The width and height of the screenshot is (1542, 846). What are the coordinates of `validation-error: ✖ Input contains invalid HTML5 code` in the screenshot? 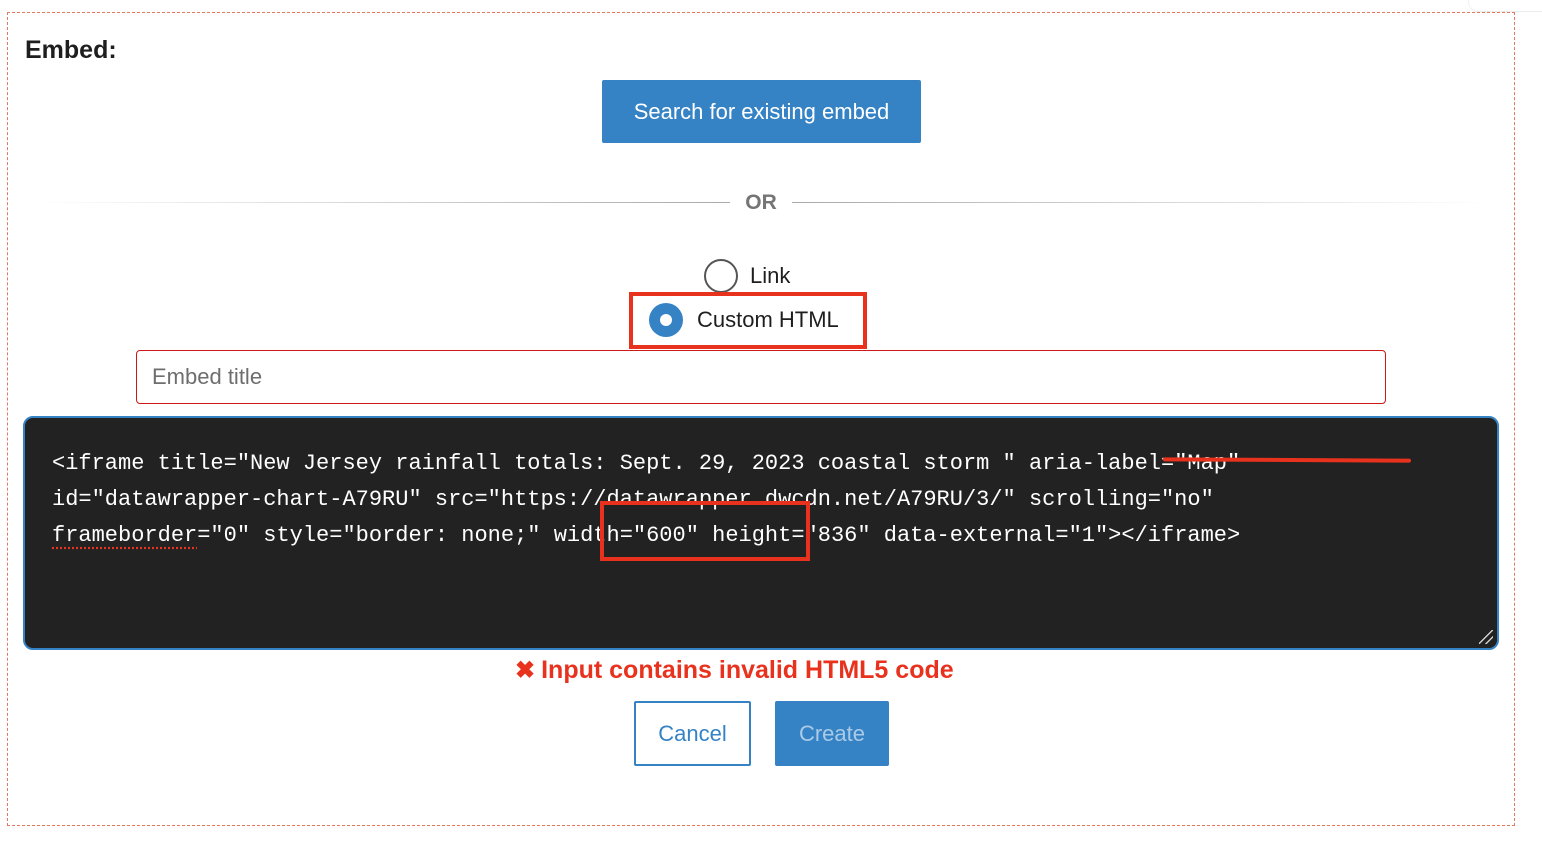 It's located at (734, 670).